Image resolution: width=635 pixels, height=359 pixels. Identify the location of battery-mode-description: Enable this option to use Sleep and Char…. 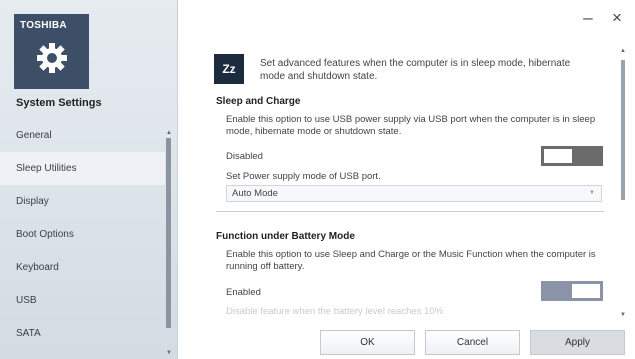
(411, 260).